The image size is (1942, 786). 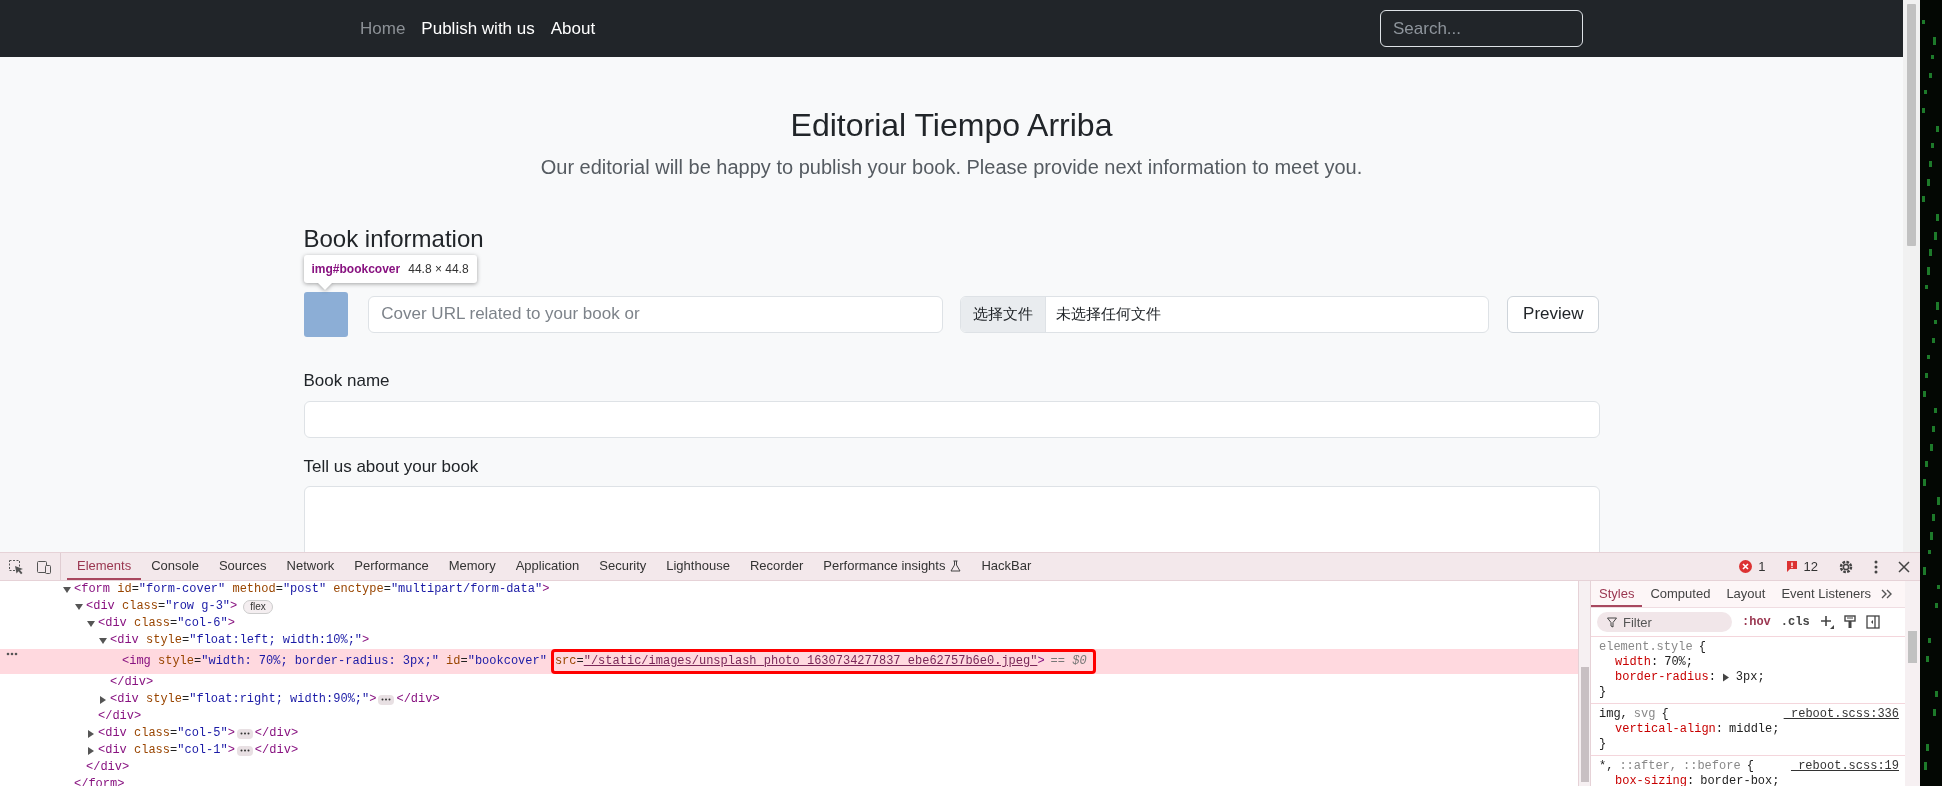 What do you see at coordinates (789, 733) in the screenshot?
I see `dom-tree-row: <div class="col-5"> </div>` at bounding box center [789, 733].